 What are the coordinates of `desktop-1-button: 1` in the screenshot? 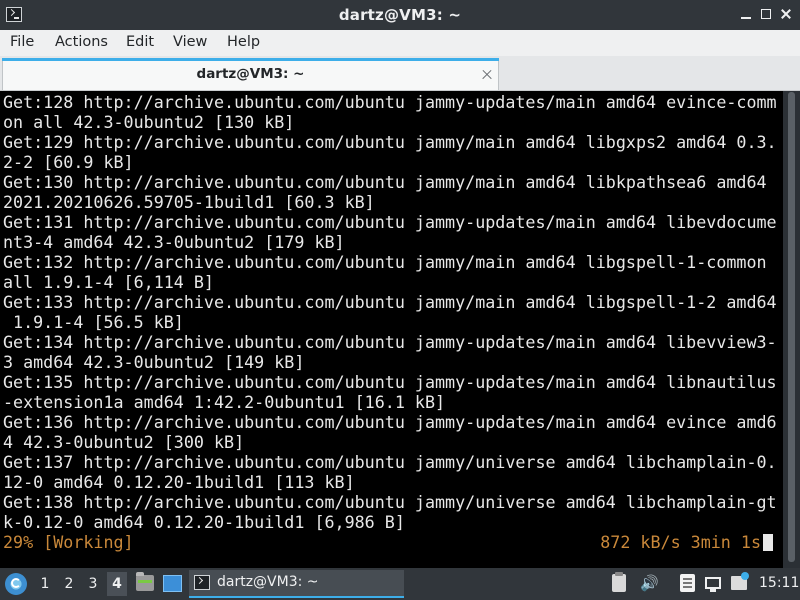 It's located at (45, 584).